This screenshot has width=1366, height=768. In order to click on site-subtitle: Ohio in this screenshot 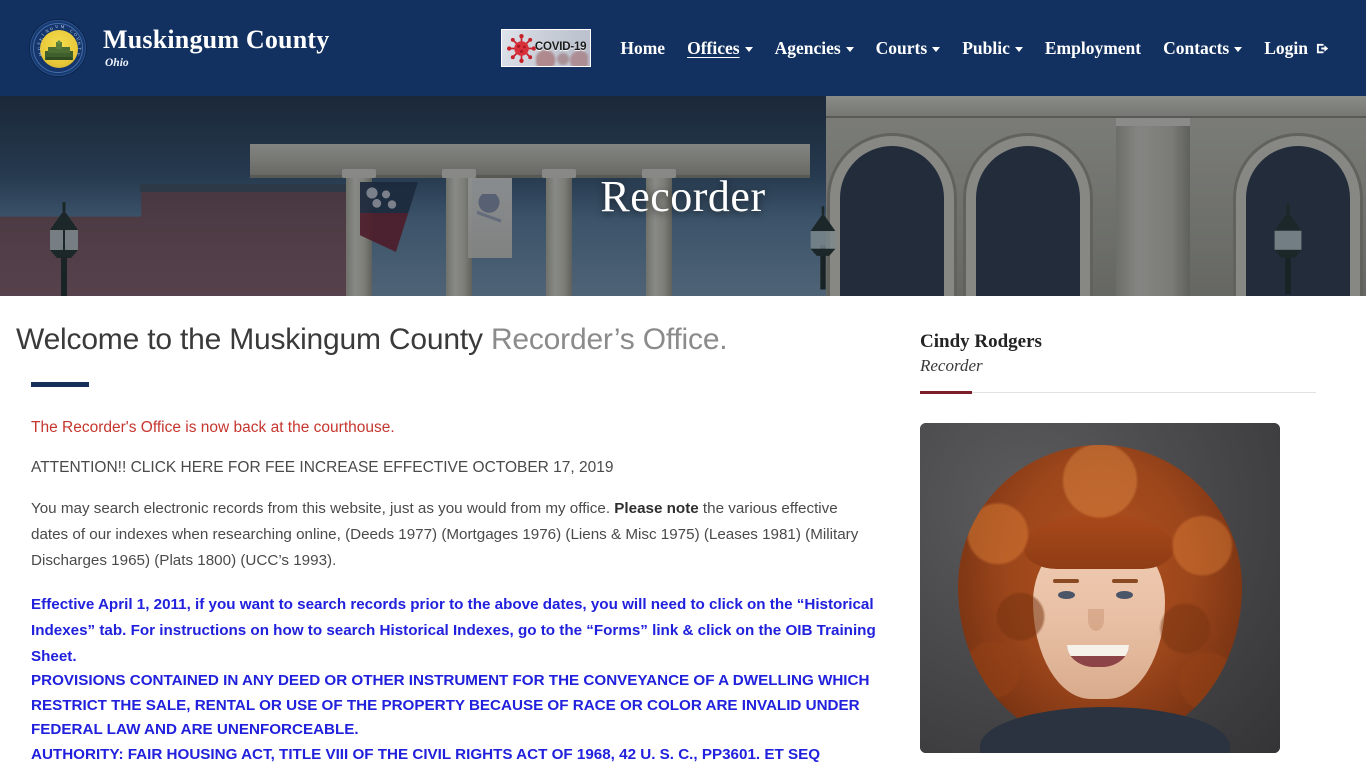, I will do `click(117, 62)`.